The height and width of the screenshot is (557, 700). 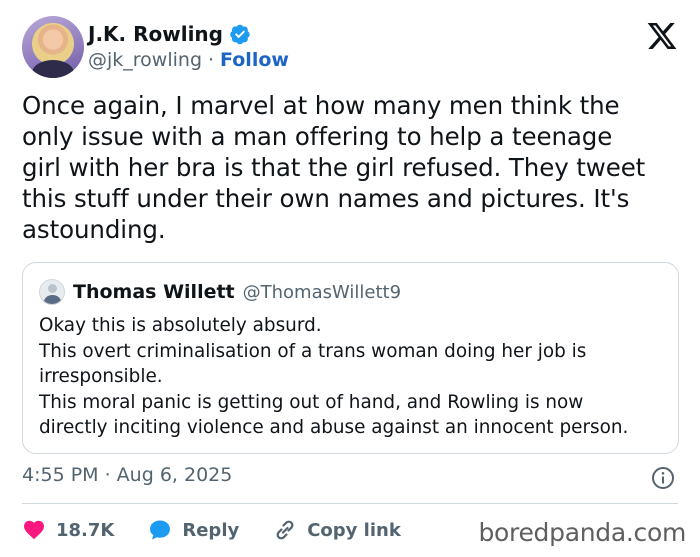 What do you see at coordinates (322, 292) in the screenshot?
I see `quoted-author-handle: @ThomasWillett9` at bounding box center [322, 292].